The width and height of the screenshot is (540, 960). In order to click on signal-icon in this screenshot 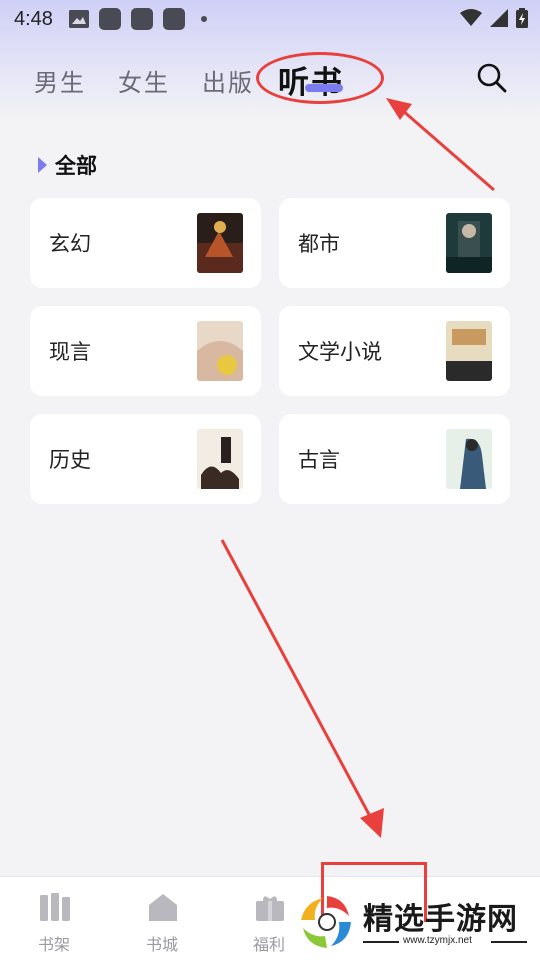, I will do `click(499, 18)`.